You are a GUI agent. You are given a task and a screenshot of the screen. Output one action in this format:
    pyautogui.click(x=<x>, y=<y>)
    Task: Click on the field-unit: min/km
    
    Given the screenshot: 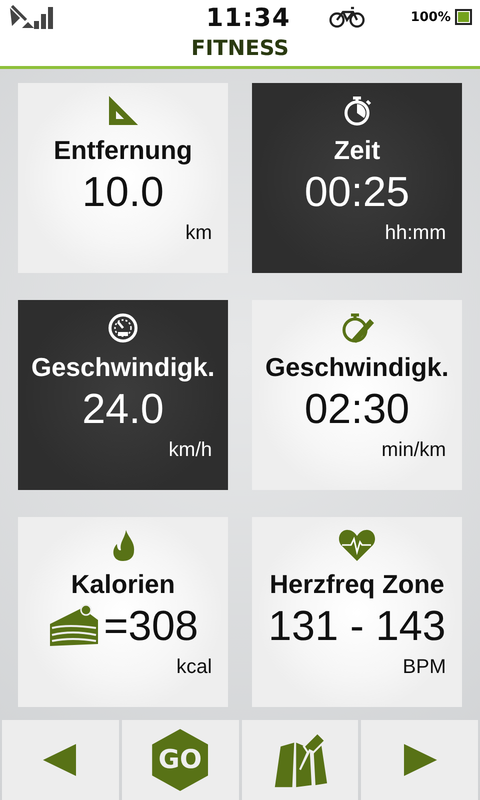 What is the action you would take?
    pyautogui.click(x=414, y=450)
    